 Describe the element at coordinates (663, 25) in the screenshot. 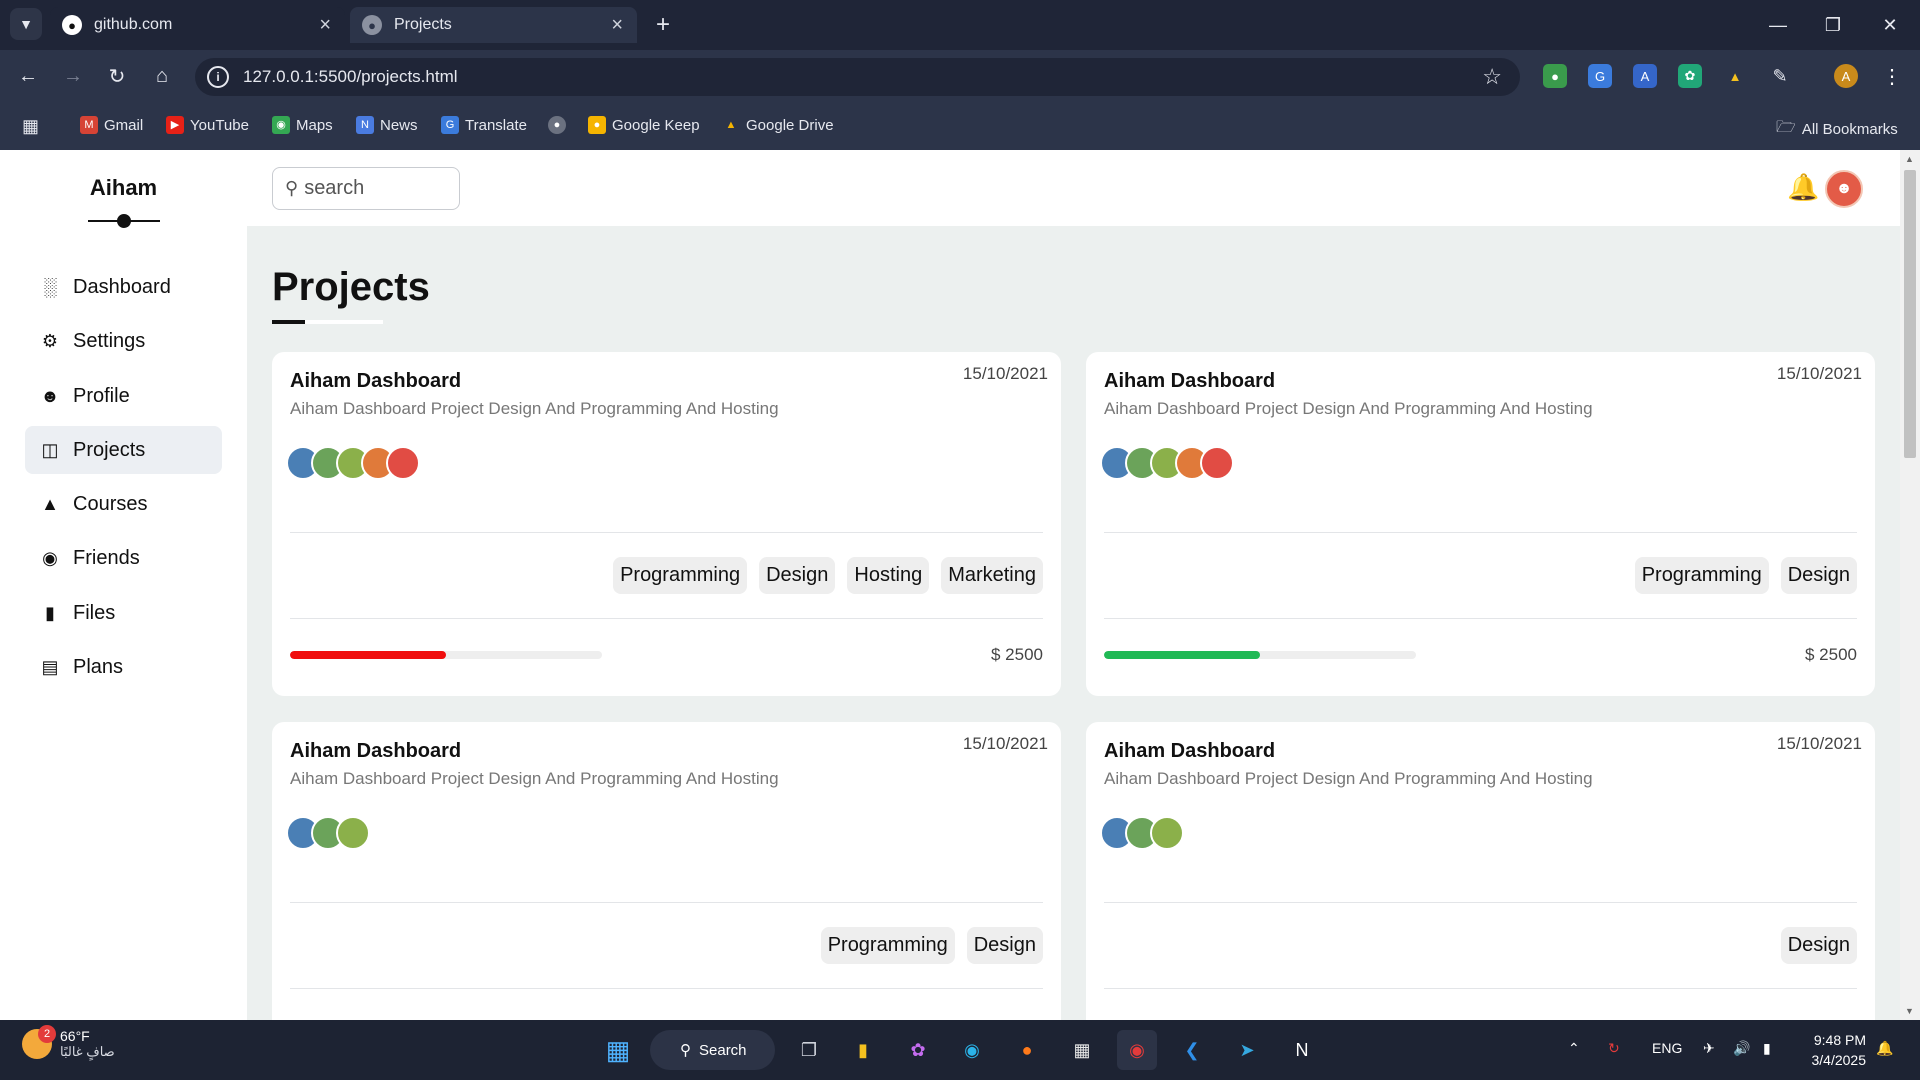

I see `new-tab-button: +` at that location.